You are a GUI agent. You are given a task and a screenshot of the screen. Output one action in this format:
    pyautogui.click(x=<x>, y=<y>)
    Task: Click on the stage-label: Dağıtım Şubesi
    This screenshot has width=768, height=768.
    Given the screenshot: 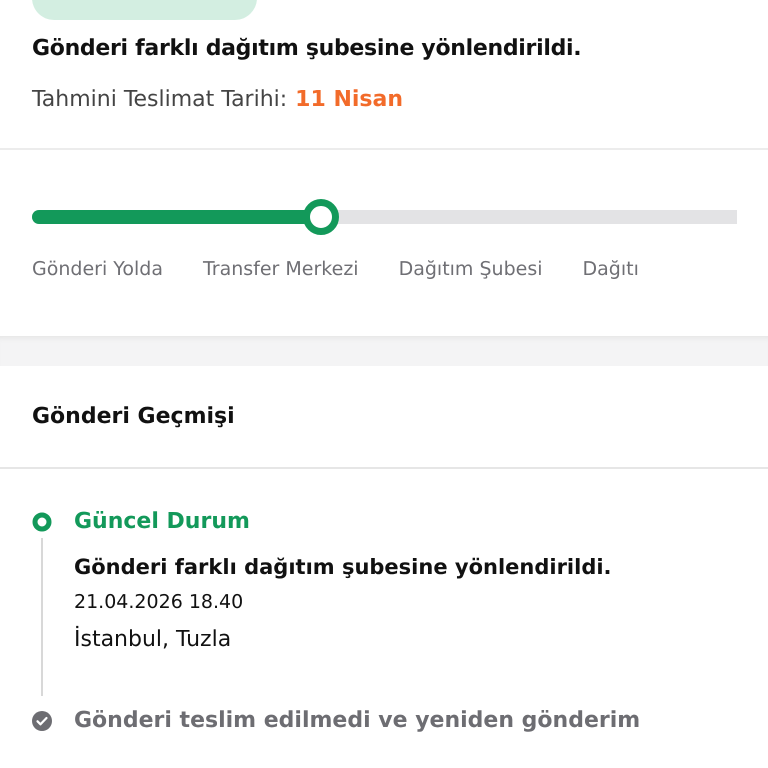 What is the action you would take?
    pyautogui.click(x=470, y=269)
    